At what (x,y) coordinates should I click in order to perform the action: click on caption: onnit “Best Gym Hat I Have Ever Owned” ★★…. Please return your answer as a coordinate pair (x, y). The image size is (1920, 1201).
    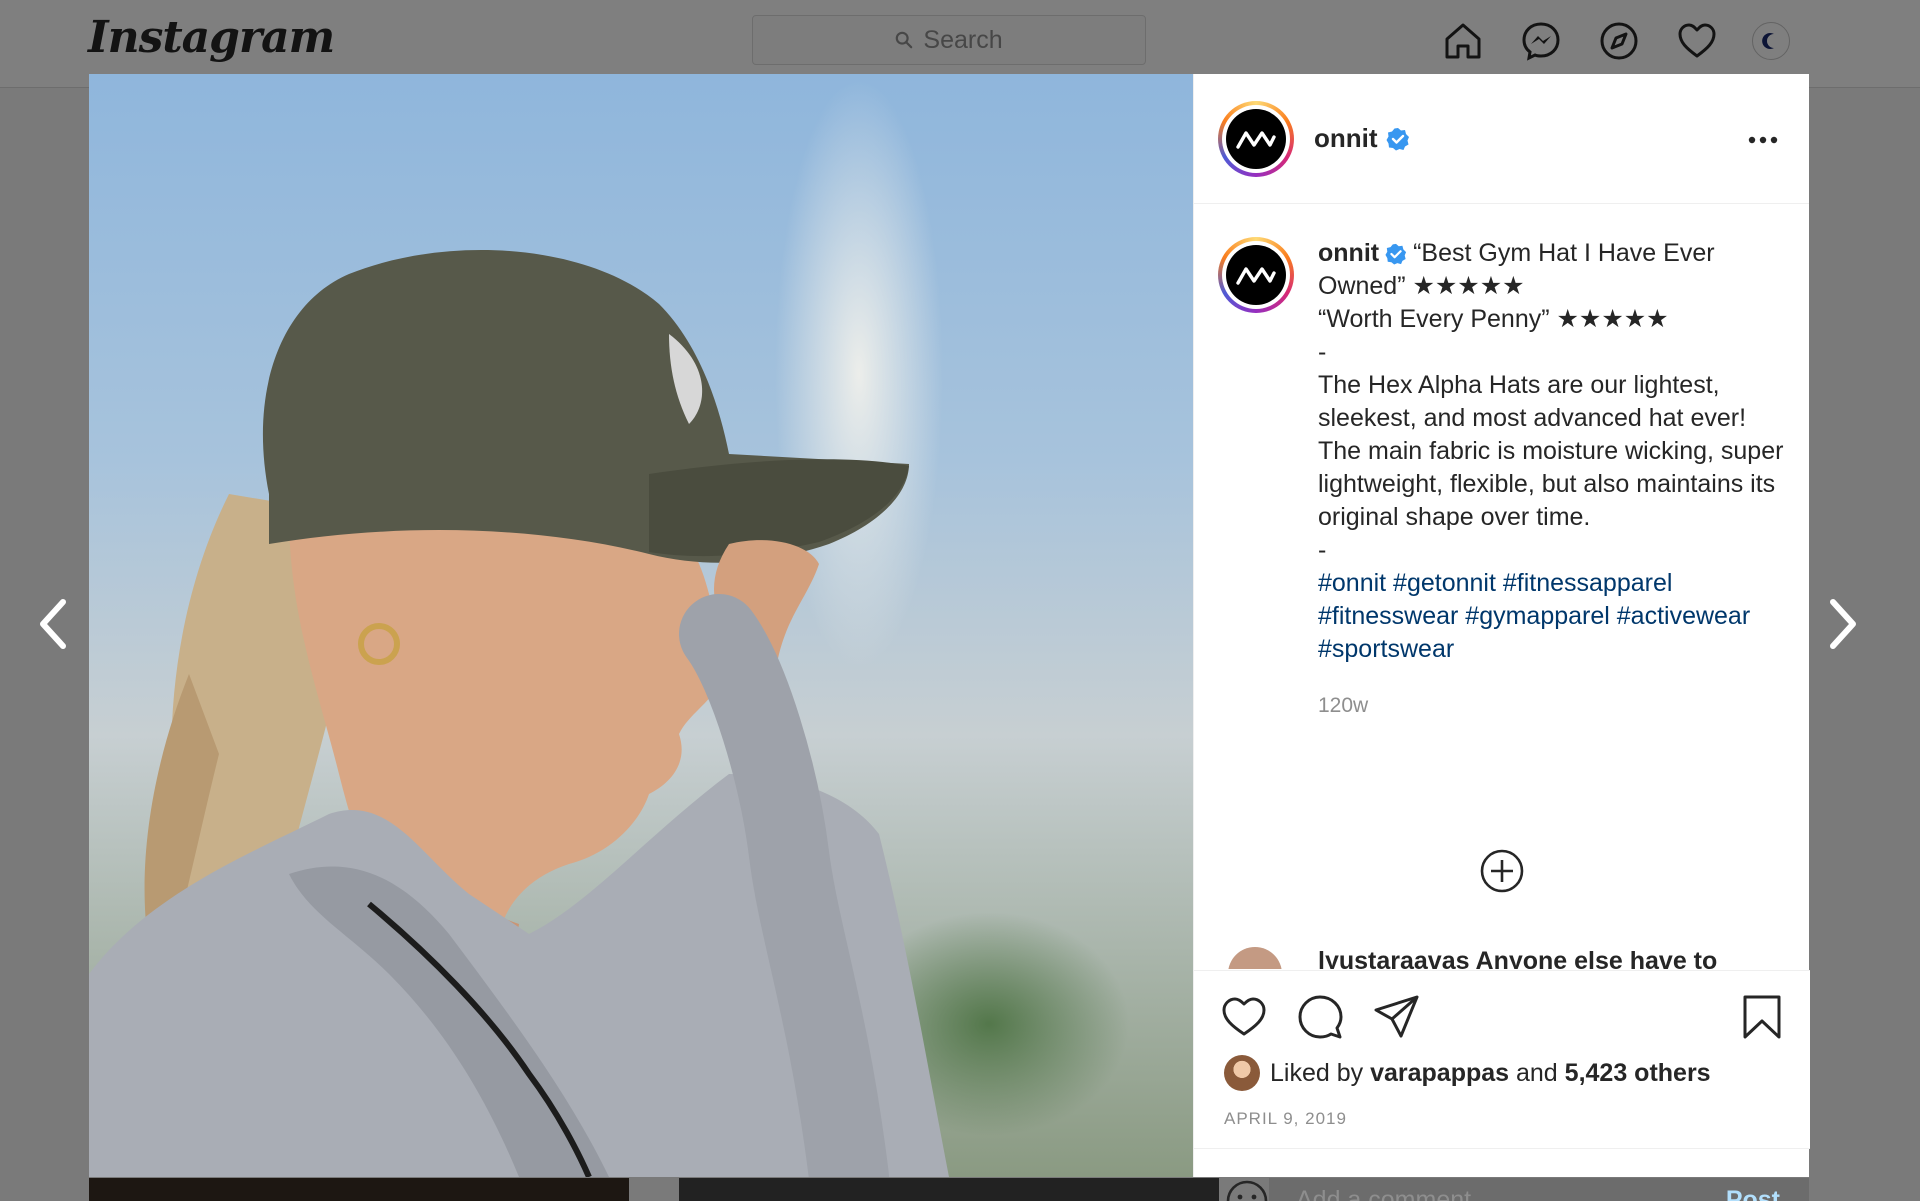
    Looking at the image, I should click on (1502, 451).